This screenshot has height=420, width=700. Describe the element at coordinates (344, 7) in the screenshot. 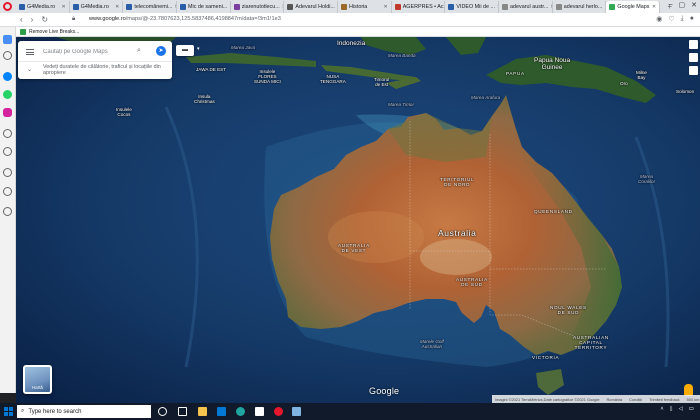

I see `historia-icon` at that location.